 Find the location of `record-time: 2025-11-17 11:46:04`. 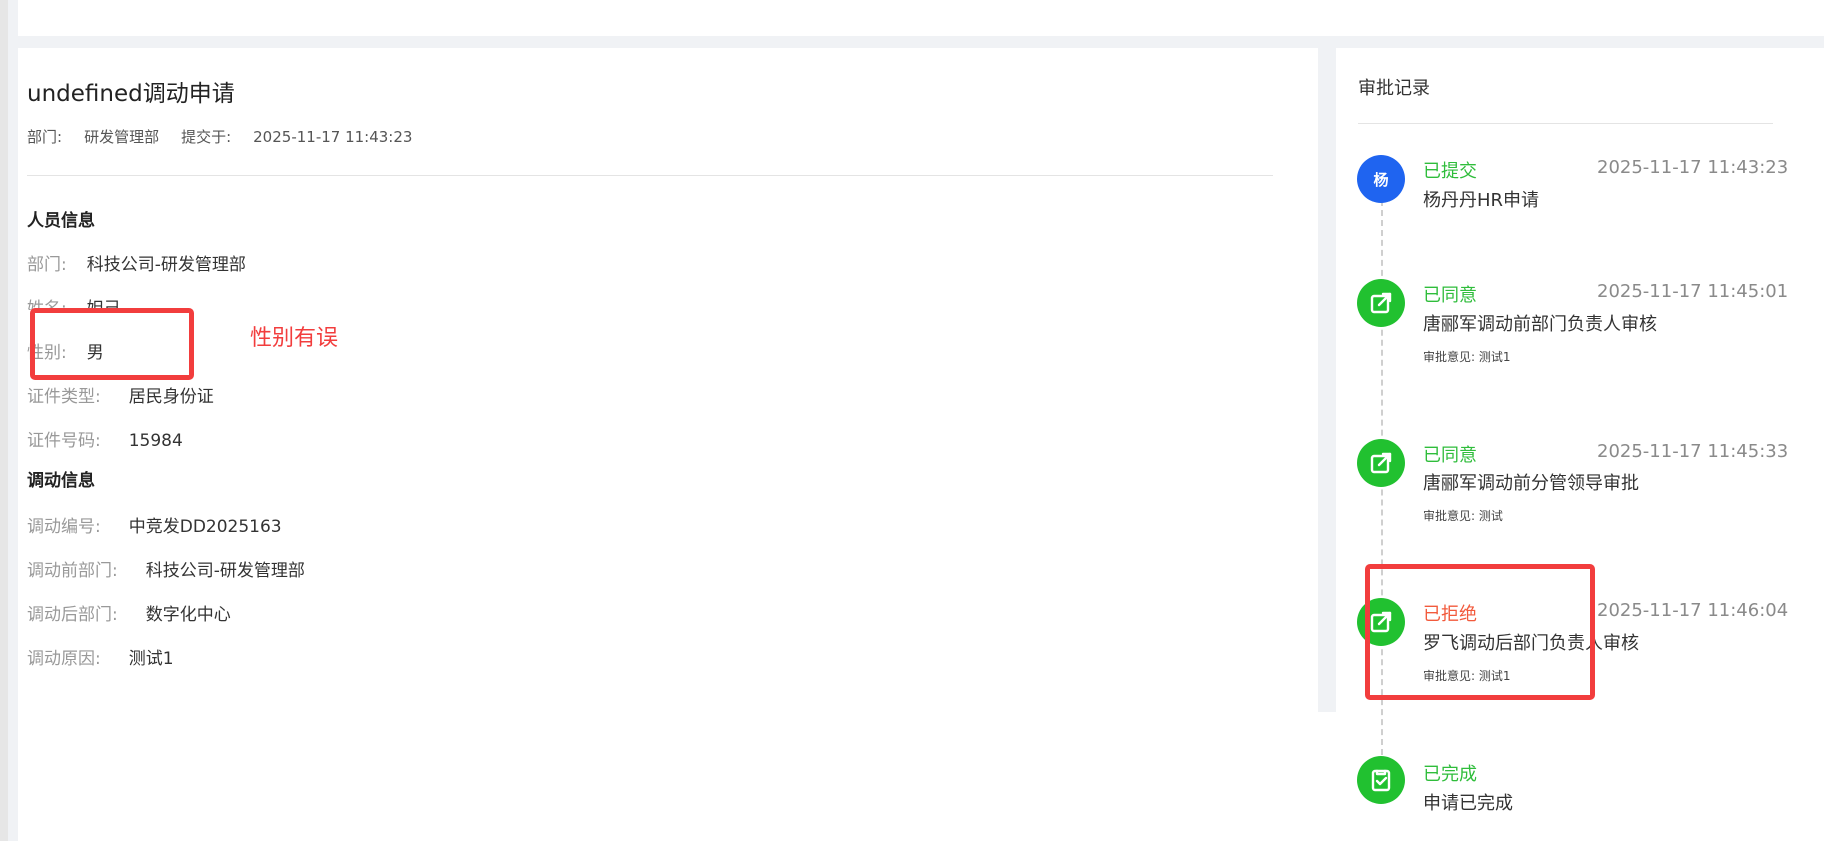

record-time: 2025-11-17 11:46:04 is located at coordinates (1693, 610).